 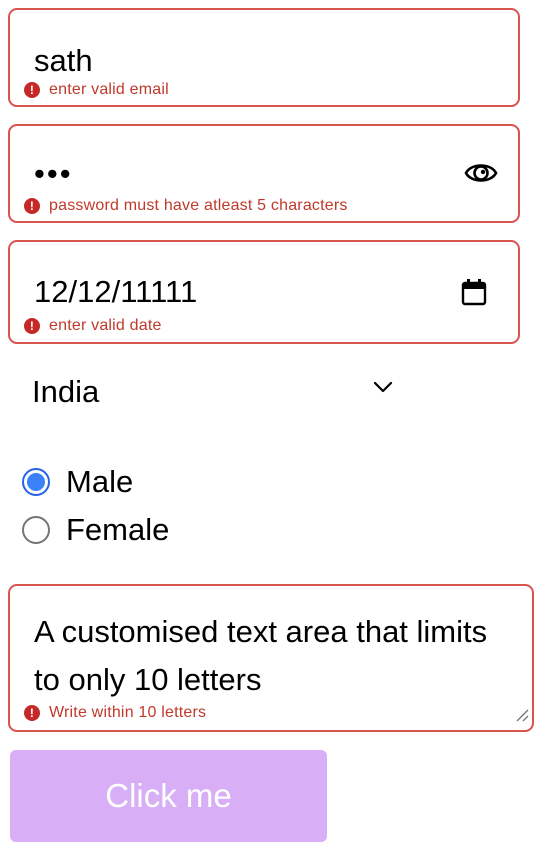 I want to click on radio-female, so click(x=36, y=530).